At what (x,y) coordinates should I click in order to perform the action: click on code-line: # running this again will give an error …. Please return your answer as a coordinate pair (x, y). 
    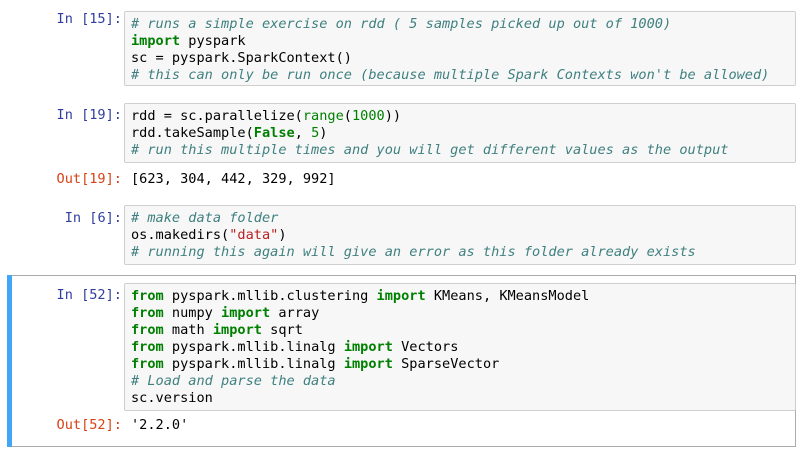
    Looking at the image, I should click on (463, 252).